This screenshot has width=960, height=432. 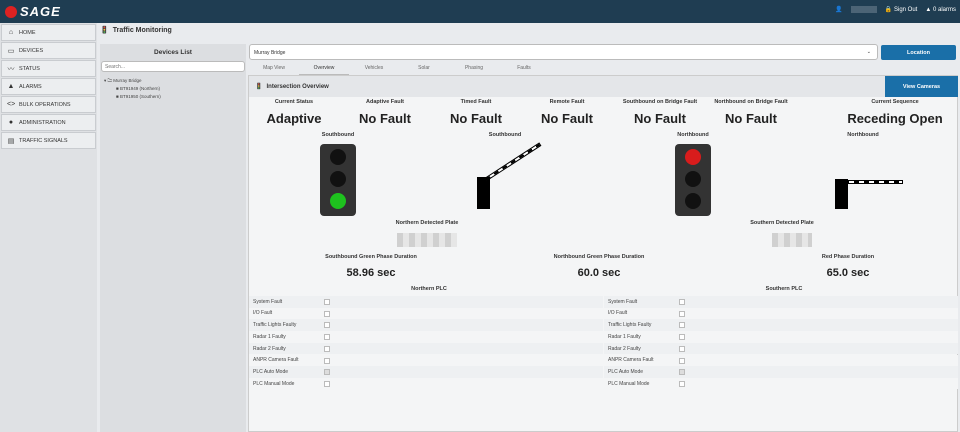 What do you see at coordinates (43, 140) in the screenshot?
I see `sidebar-item-label: TRAFFIC SIGNALS` at bounding box center [43, 140].